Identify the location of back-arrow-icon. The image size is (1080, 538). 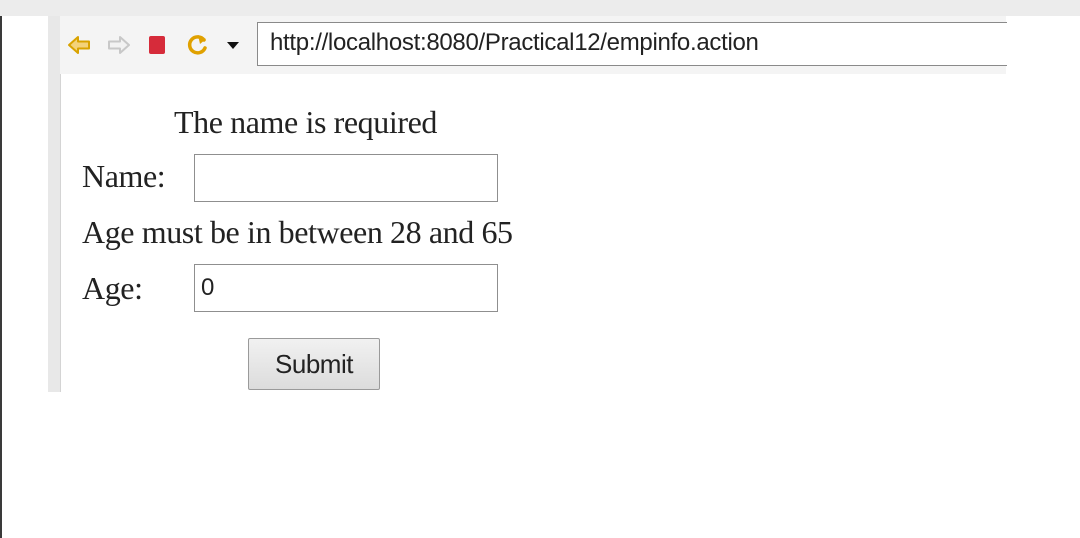
(79, 45).